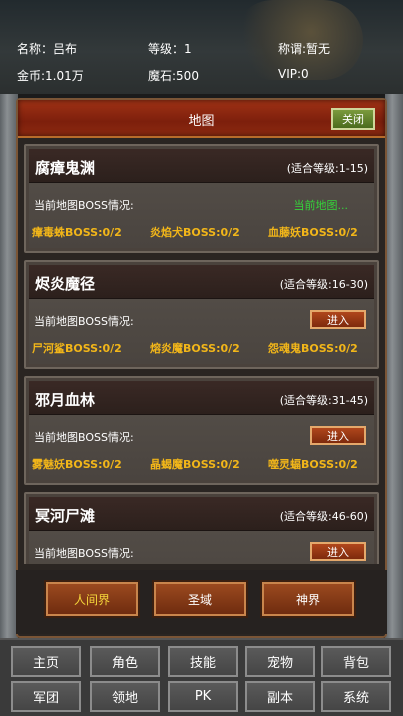 The height and width of the screenshot is (716, 403). I want to click on nav-system-button: 系统, so click(356, 696).